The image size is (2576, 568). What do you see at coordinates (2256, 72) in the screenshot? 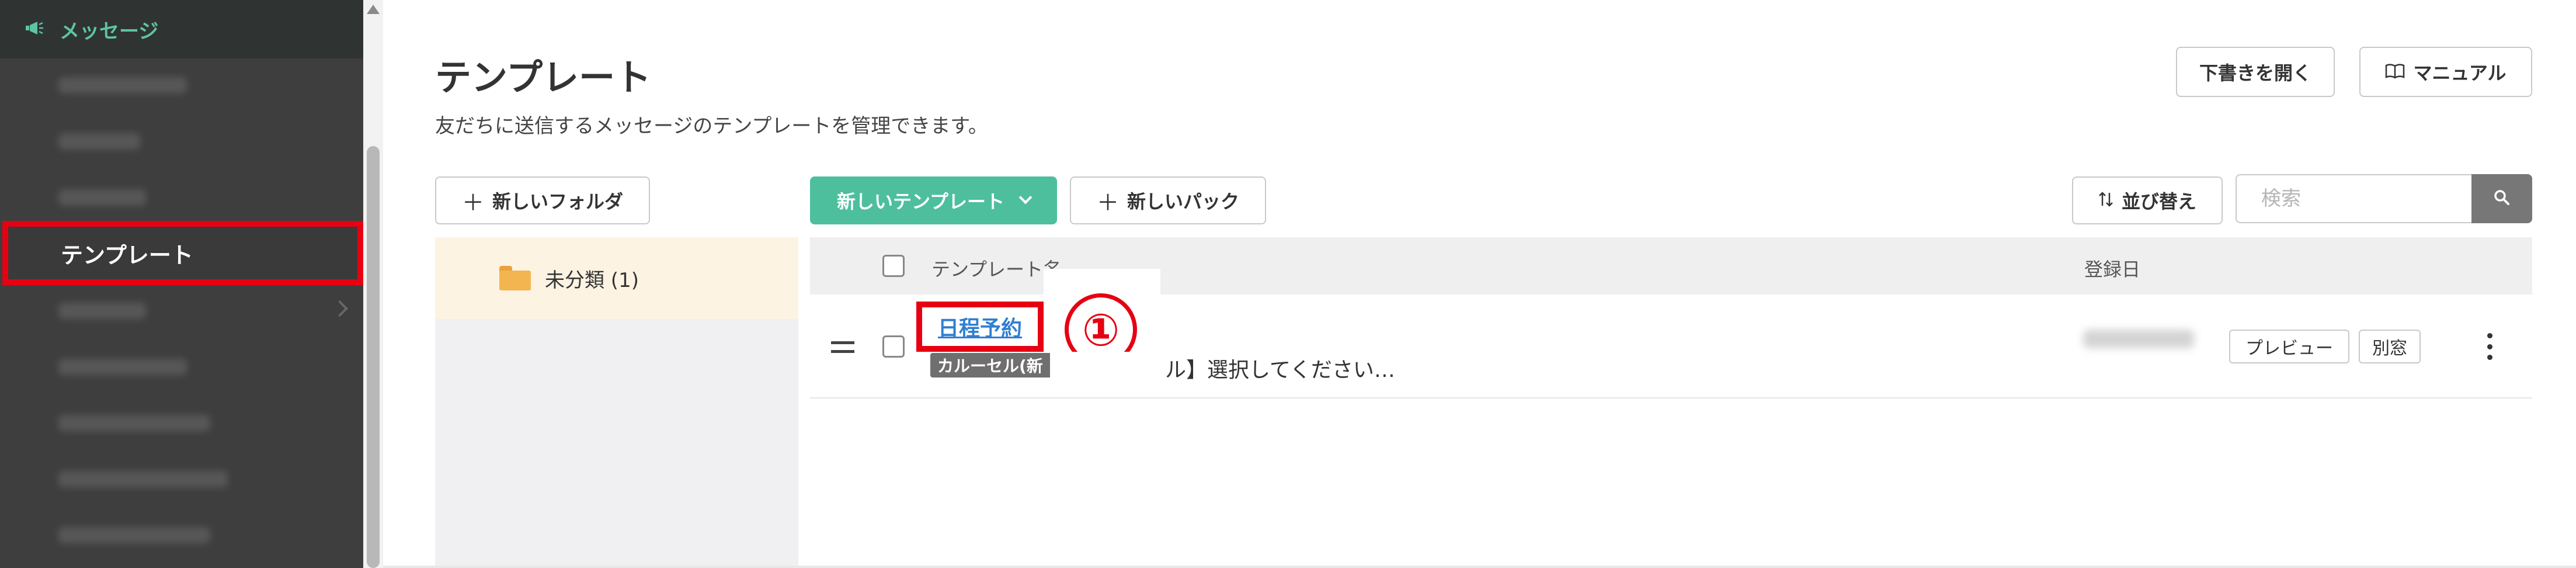
I see `open-drafts-button: 下書きを開く` at bounding box center [2256, 72].